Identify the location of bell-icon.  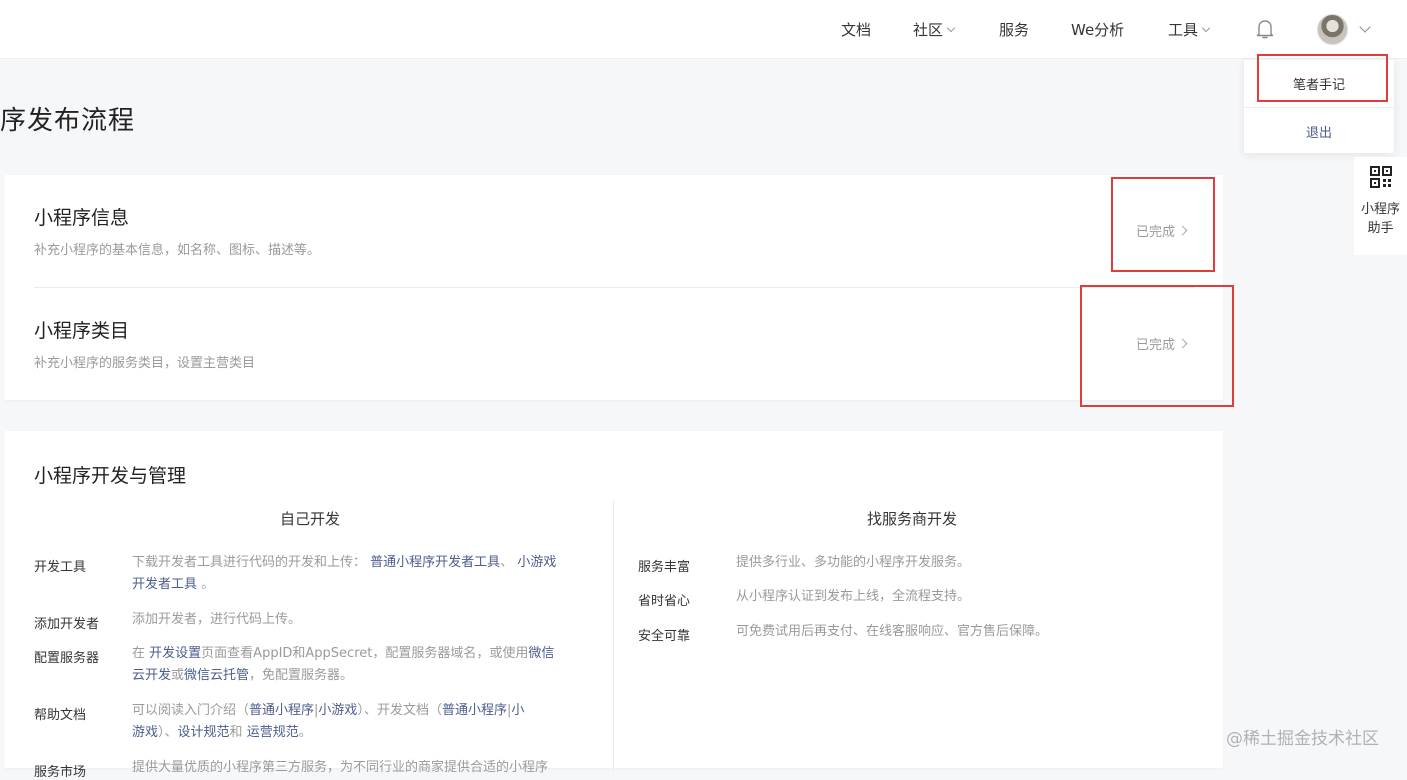
(1265, 29).